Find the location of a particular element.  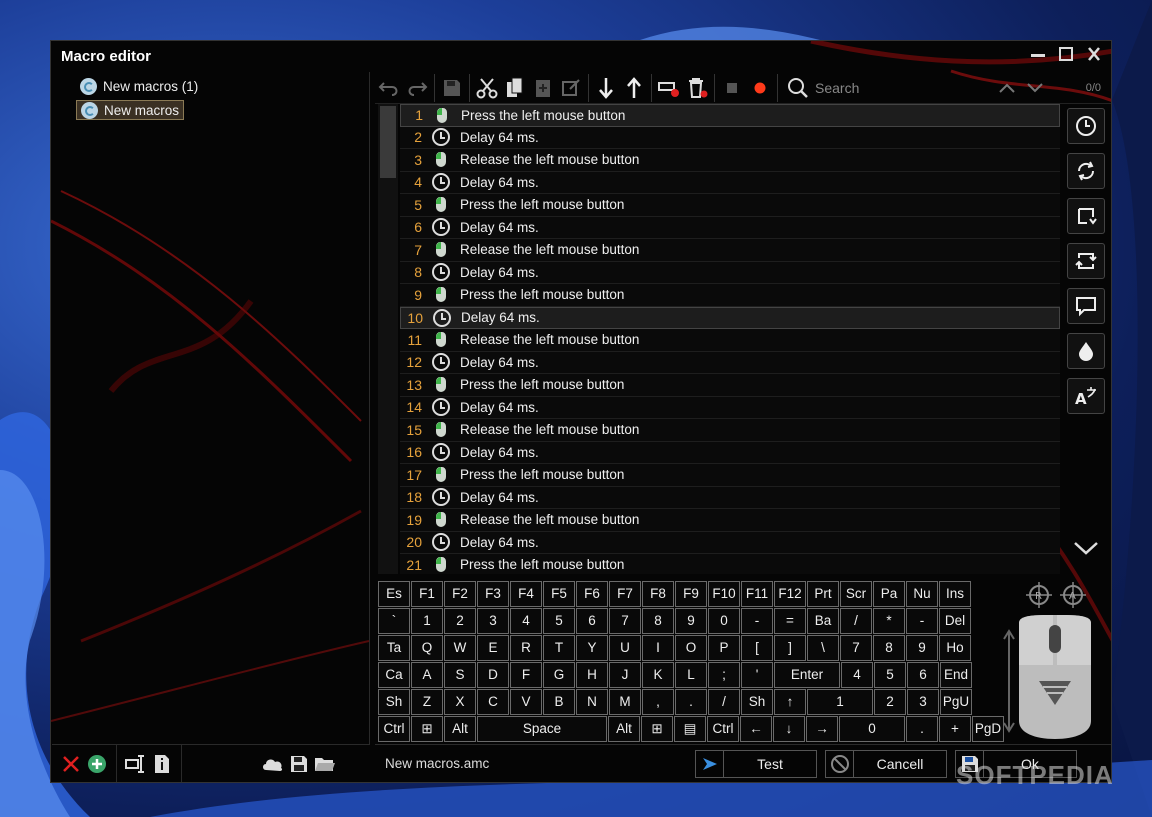

cloud-download-button is located at coordinates (273, 764).